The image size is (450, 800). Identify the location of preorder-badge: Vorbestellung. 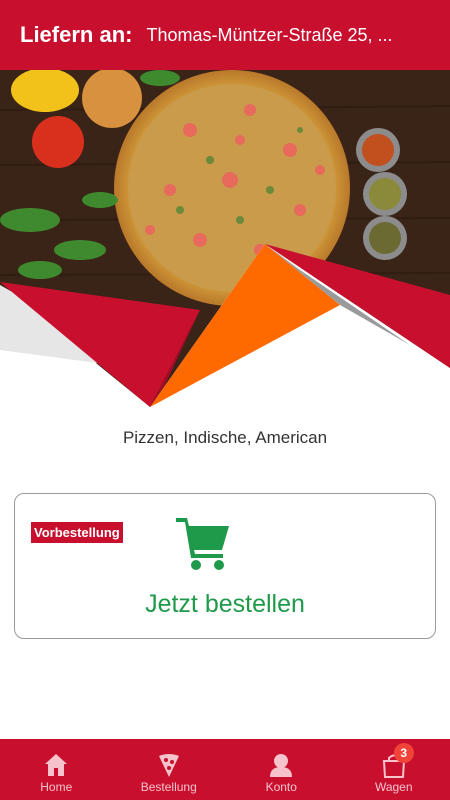
(77, 532).